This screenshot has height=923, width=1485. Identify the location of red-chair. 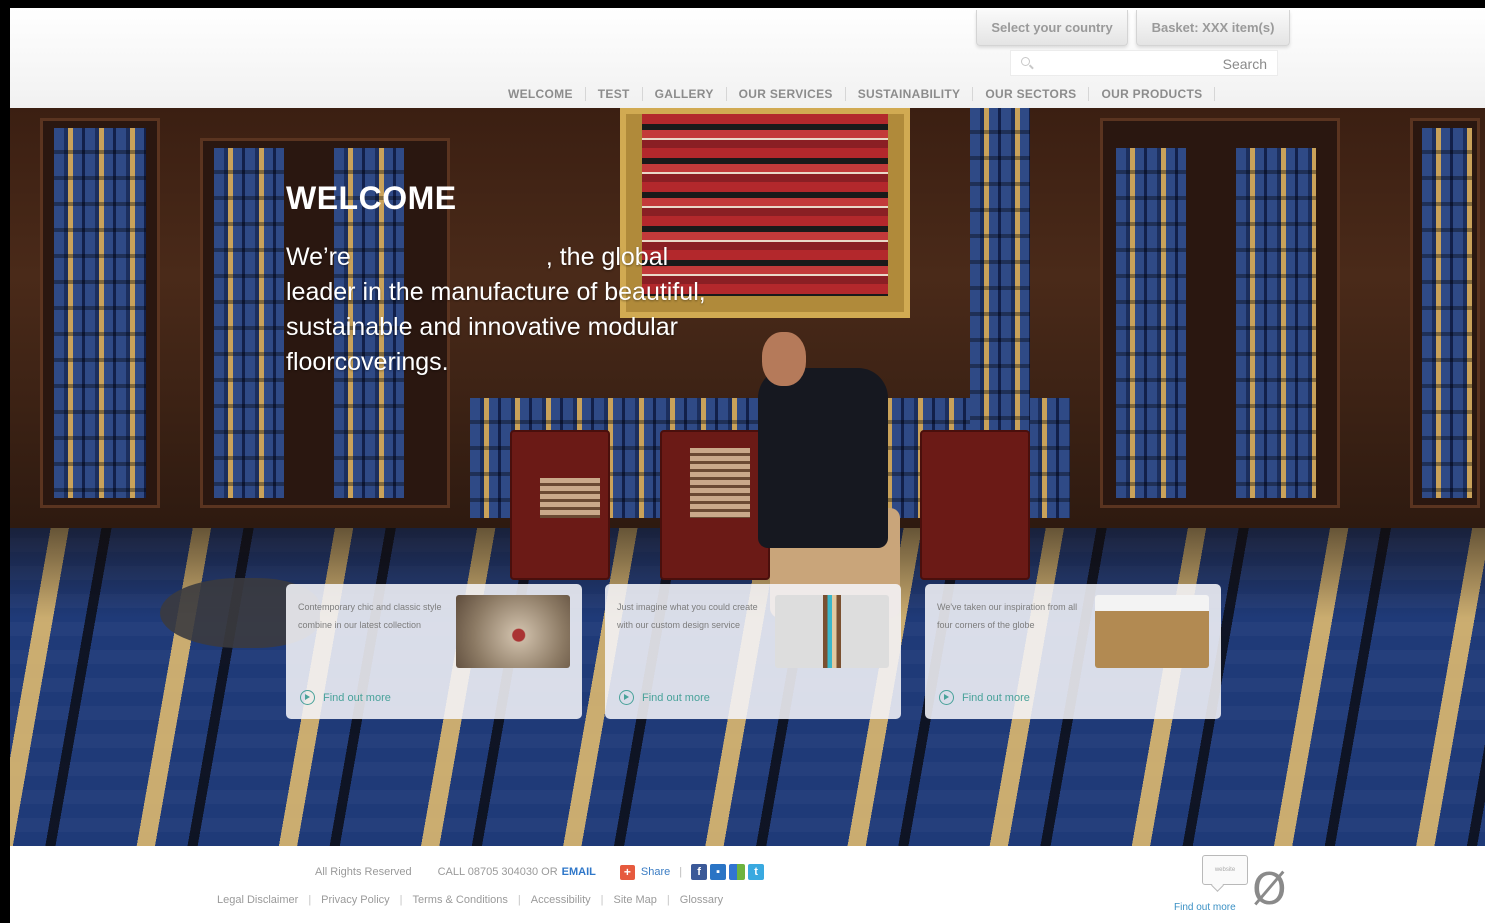
(975, 505).